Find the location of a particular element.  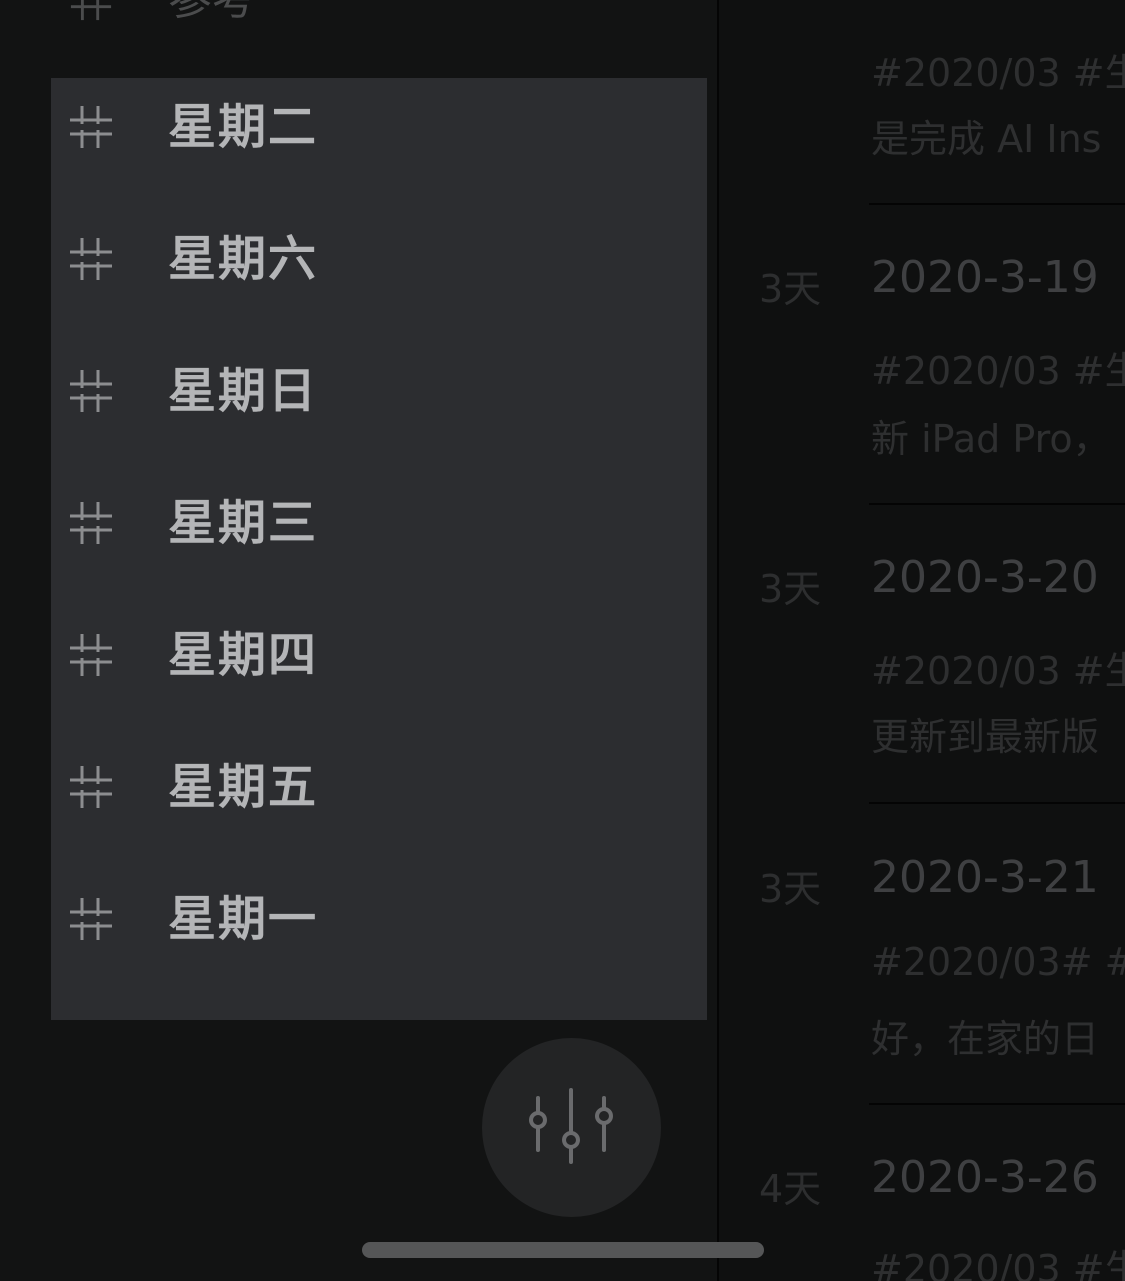

sidebar-item-wednesday: 星期三 is located at coordinates (379, 540).